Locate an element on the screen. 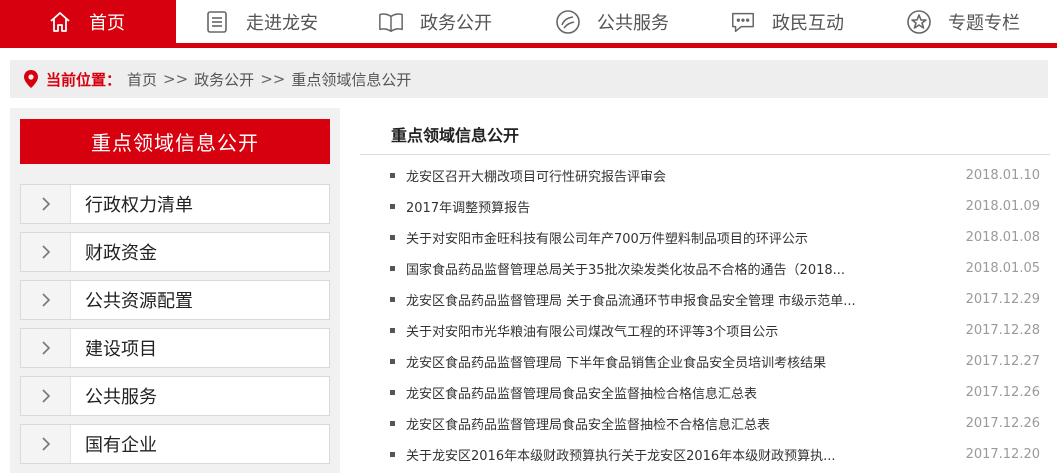 The image size is (1057, 473). list-item: 2017年调整预算报告 2018.01.09 is located at coordinates (715, 206).